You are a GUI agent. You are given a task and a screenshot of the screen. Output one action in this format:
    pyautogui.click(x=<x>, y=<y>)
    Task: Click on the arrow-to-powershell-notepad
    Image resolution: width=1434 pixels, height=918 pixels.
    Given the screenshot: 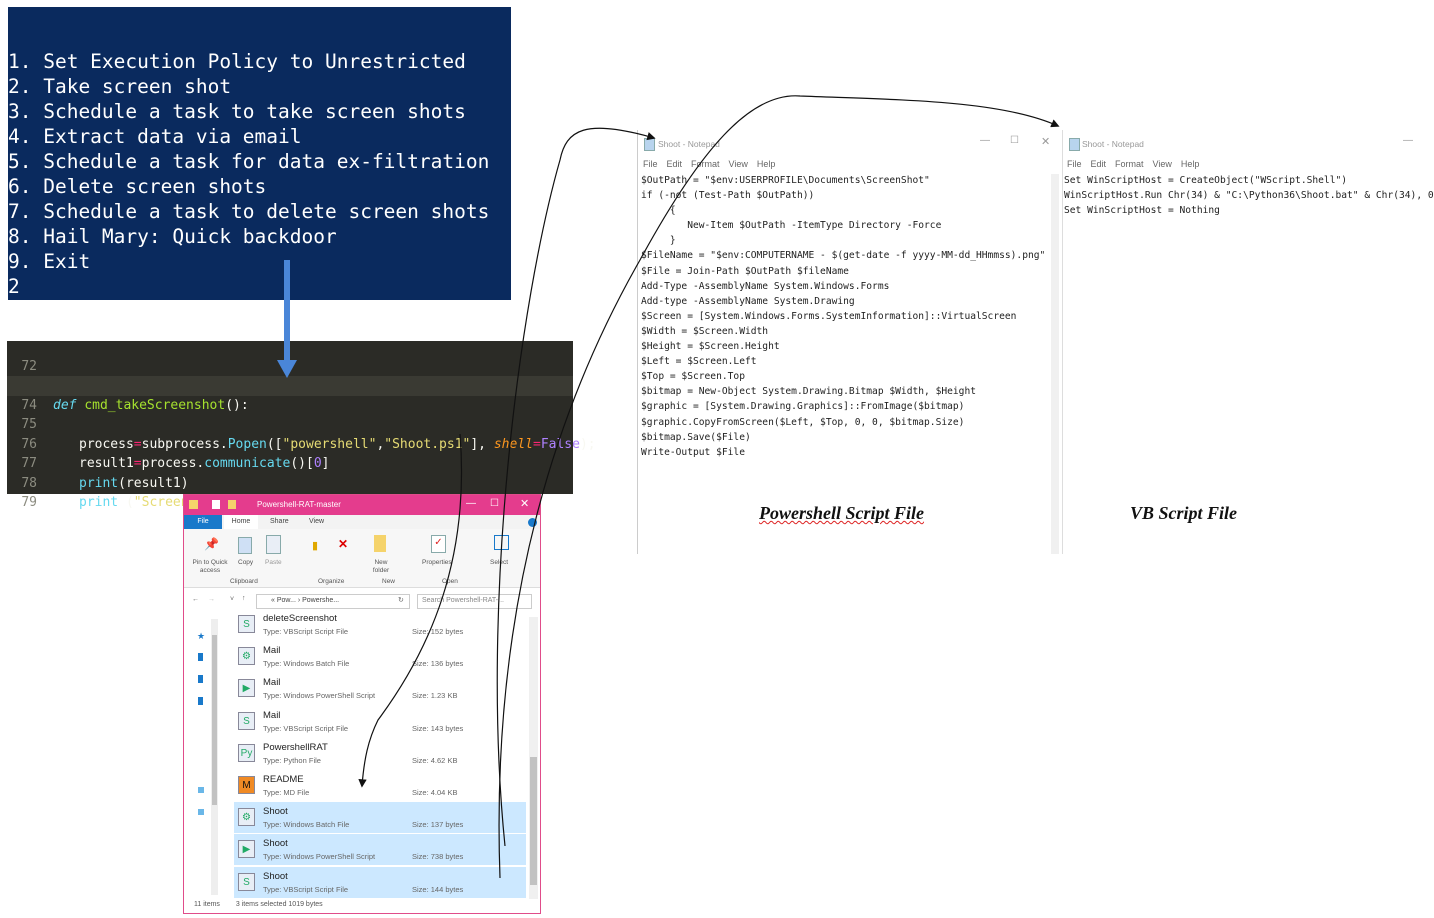 What is the action you would take?
    pyautogui.click(x=576, y=487)
    